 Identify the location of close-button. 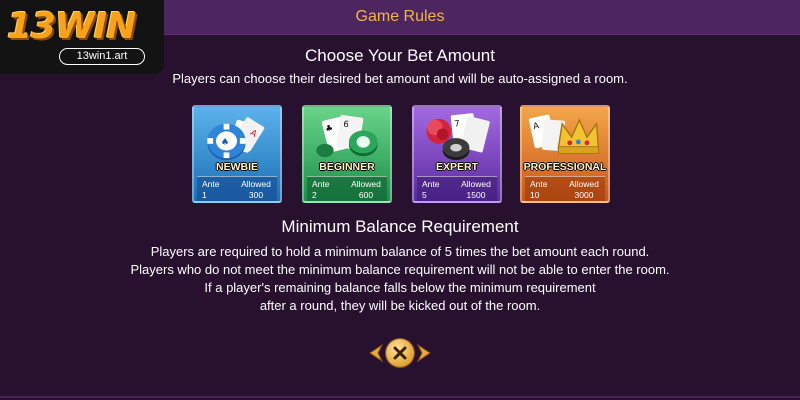
(400, 353).